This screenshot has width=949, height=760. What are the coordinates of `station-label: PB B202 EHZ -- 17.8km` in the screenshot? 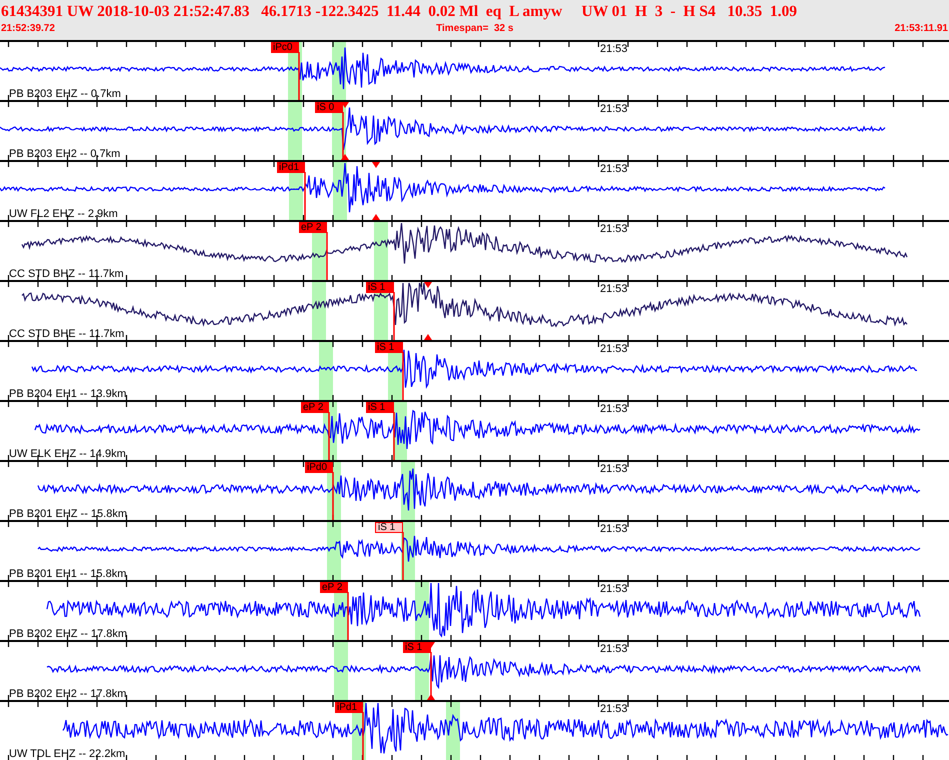 It's located at (68, 634).